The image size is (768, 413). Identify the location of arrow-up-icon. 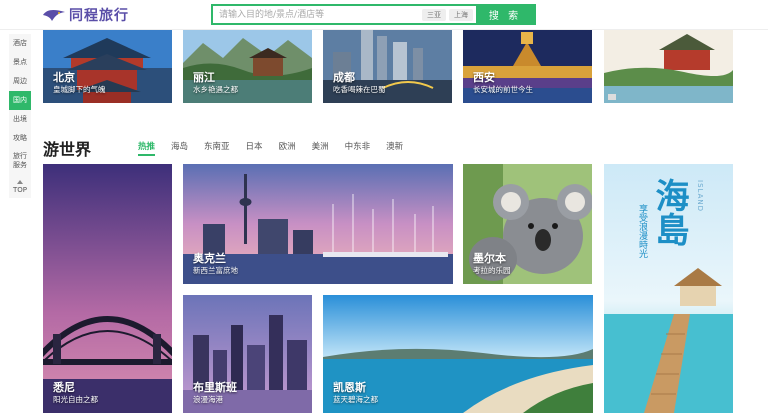
(20, 182).